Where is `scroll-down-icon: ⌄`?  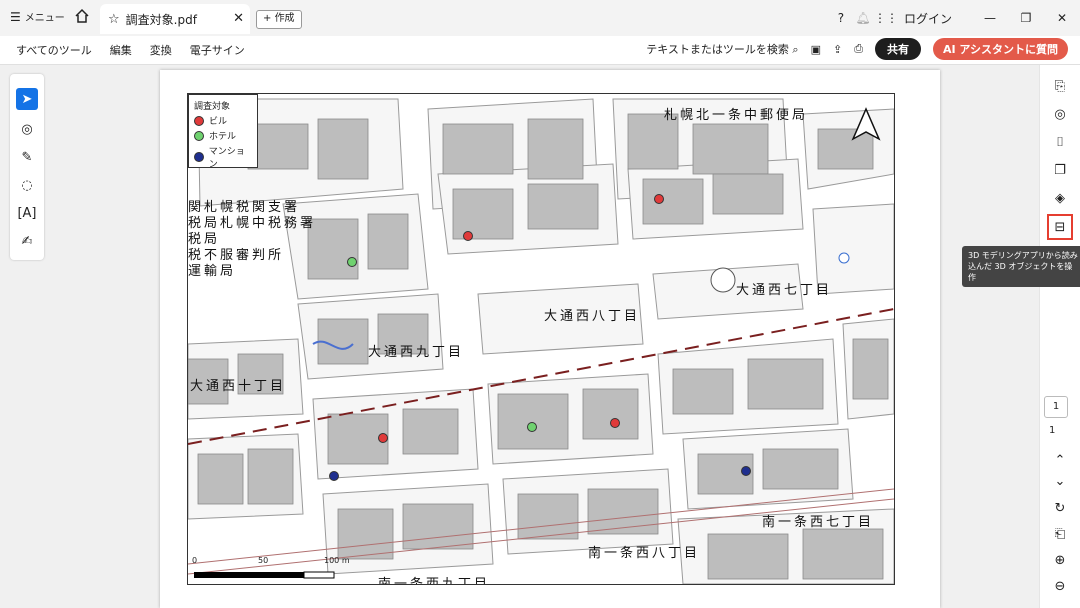 scroll-down-icon: ⌄ is located at coordinates (1060, 481).